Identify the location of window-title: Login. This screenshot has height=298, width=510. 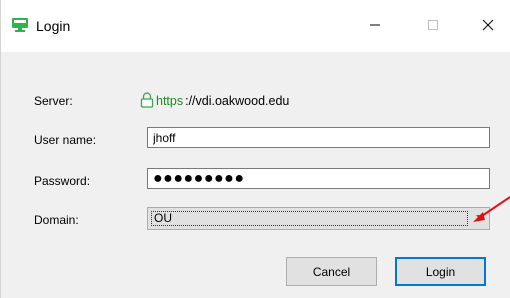
(53, 26).